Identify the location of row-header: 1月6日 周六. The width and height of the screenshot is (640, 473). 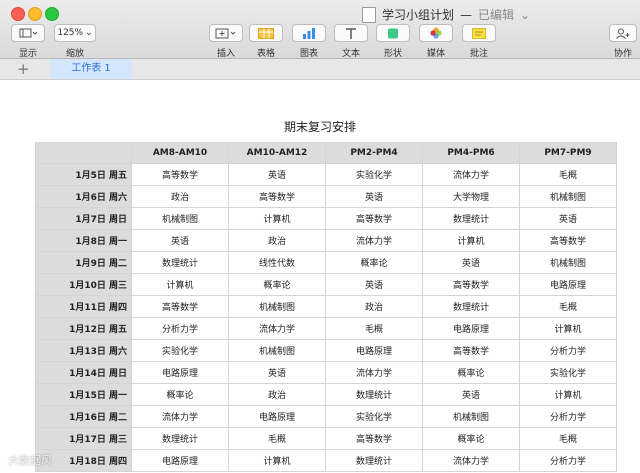
(83, 196).